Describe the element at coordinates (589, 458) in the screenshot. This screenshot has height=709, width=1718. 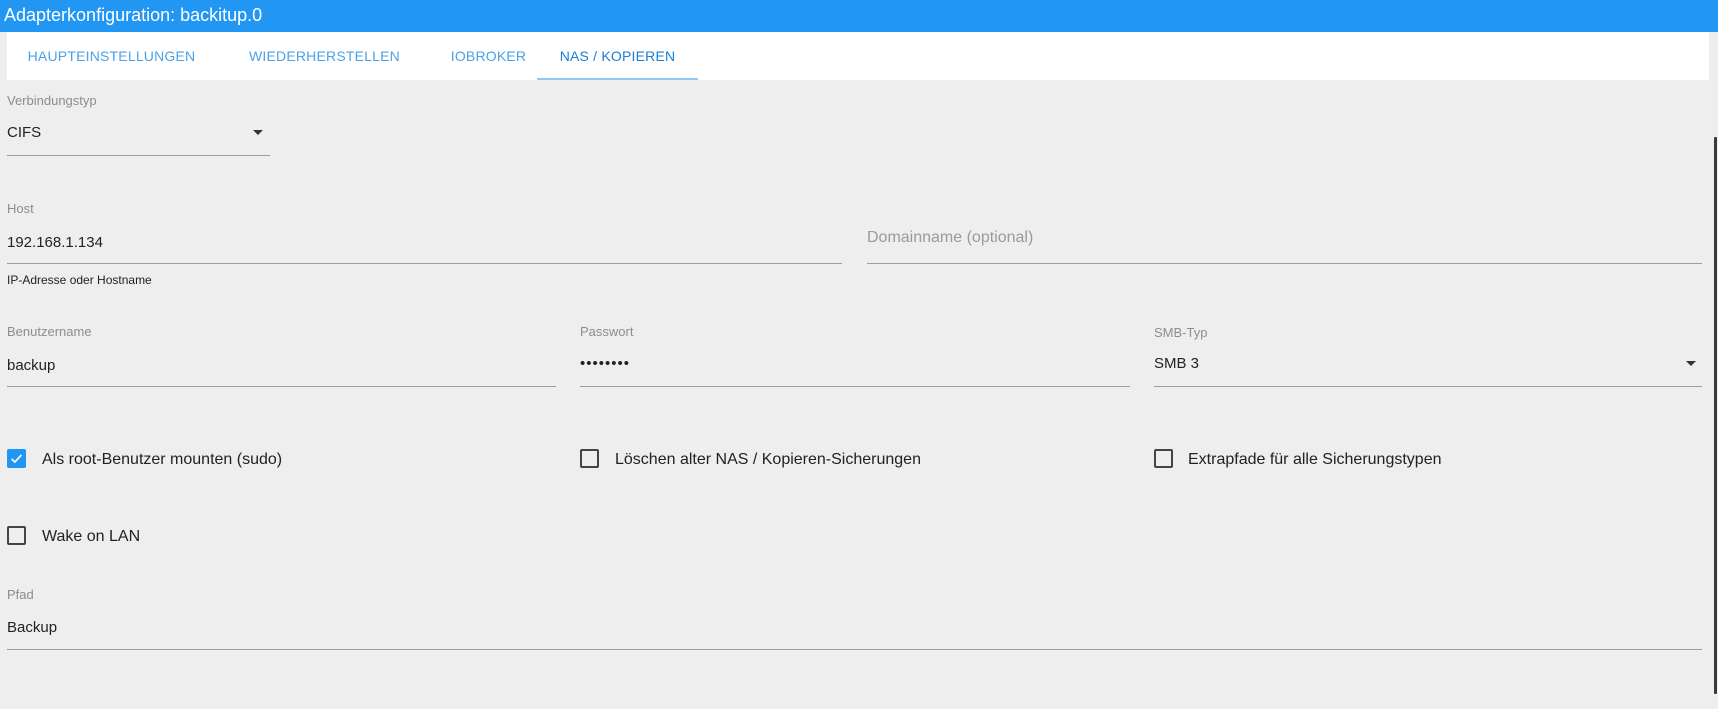
I see `delete-old-checkbox` at that location.